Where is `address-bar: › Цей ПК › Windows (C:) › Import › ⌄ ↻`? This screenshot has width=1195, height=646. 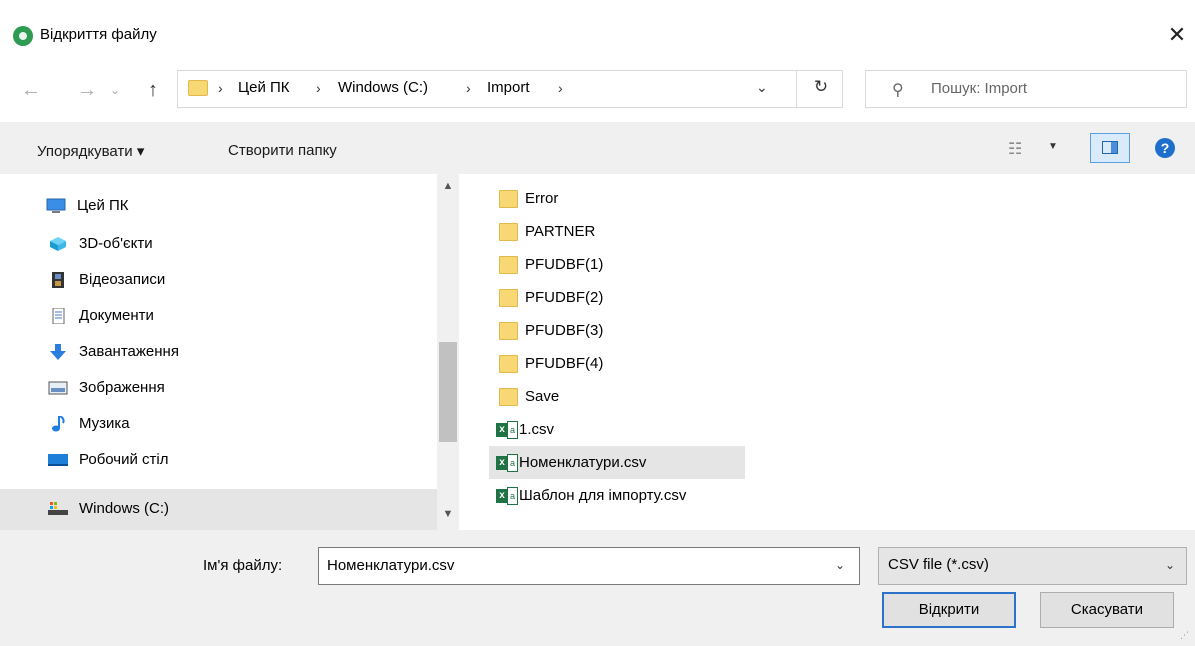 address-bar: › Цей ПК › Windows (C:) › Import › ⌄ ↻ is located at coordinates (510, 89).